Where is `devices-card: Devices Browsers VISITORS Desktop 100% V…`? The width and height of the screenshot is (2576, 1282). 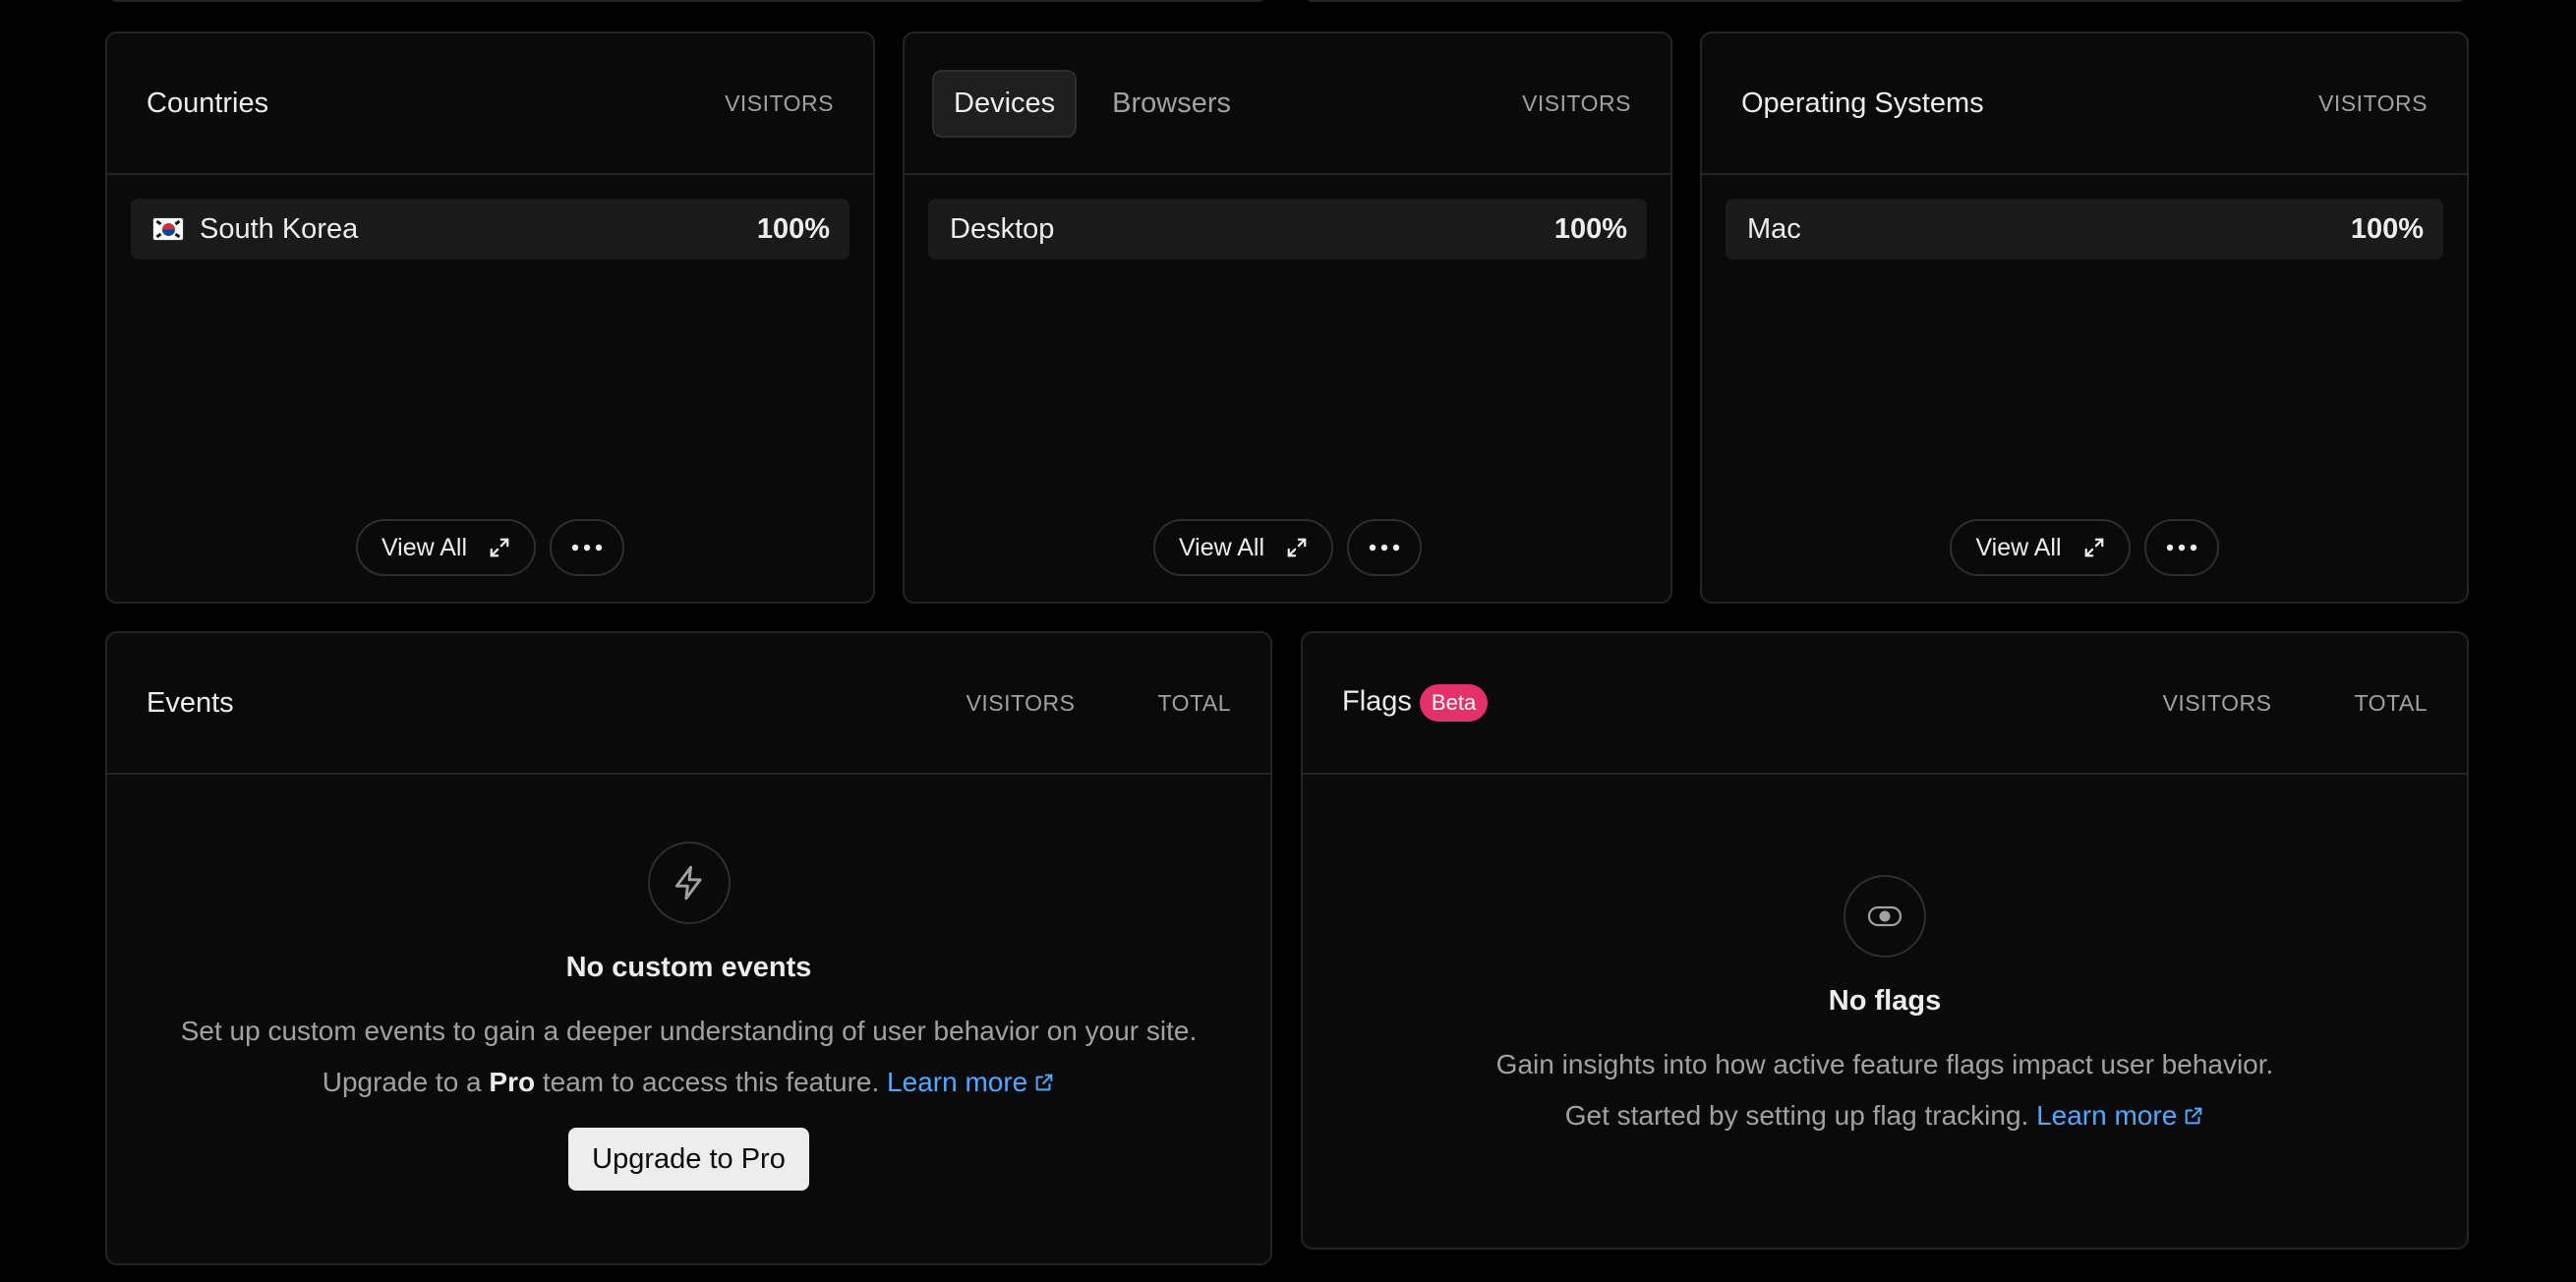
devices-card: Devices Browsers VISITORS Desktop 100% V… is located at coordinates (1287, 317).